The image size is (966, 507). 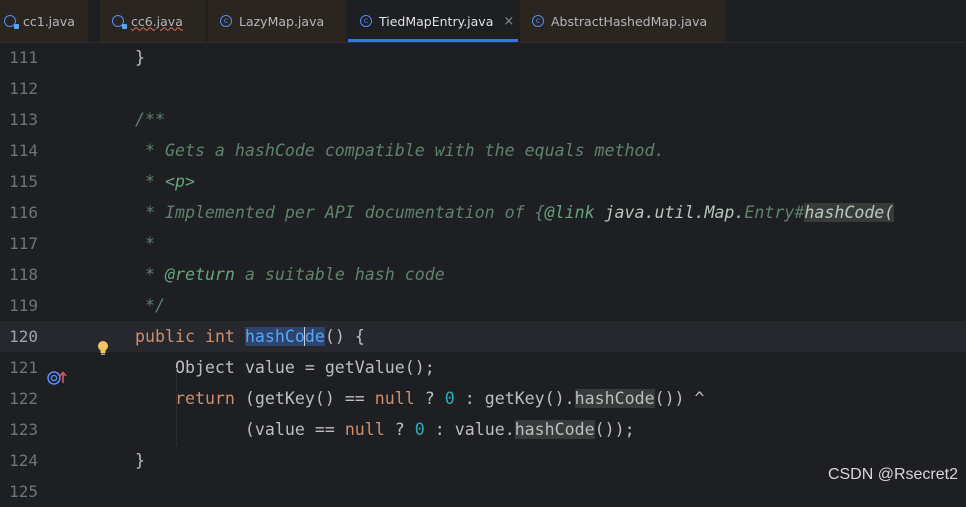 I want to click on line-number: 113, so click(x=23, y=119).